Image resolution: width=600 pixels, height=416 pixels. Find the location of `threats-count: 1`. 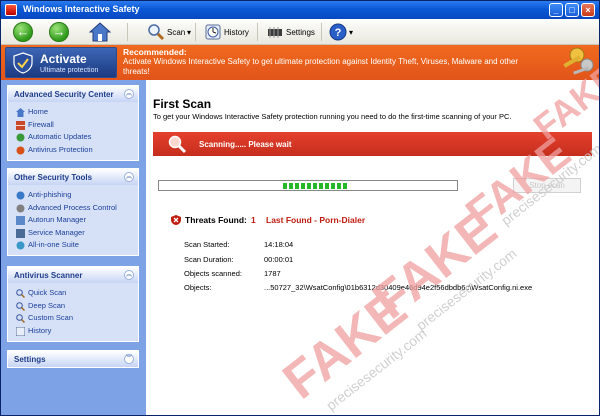

threats-count: 1 is located at coordinates (253, 220).